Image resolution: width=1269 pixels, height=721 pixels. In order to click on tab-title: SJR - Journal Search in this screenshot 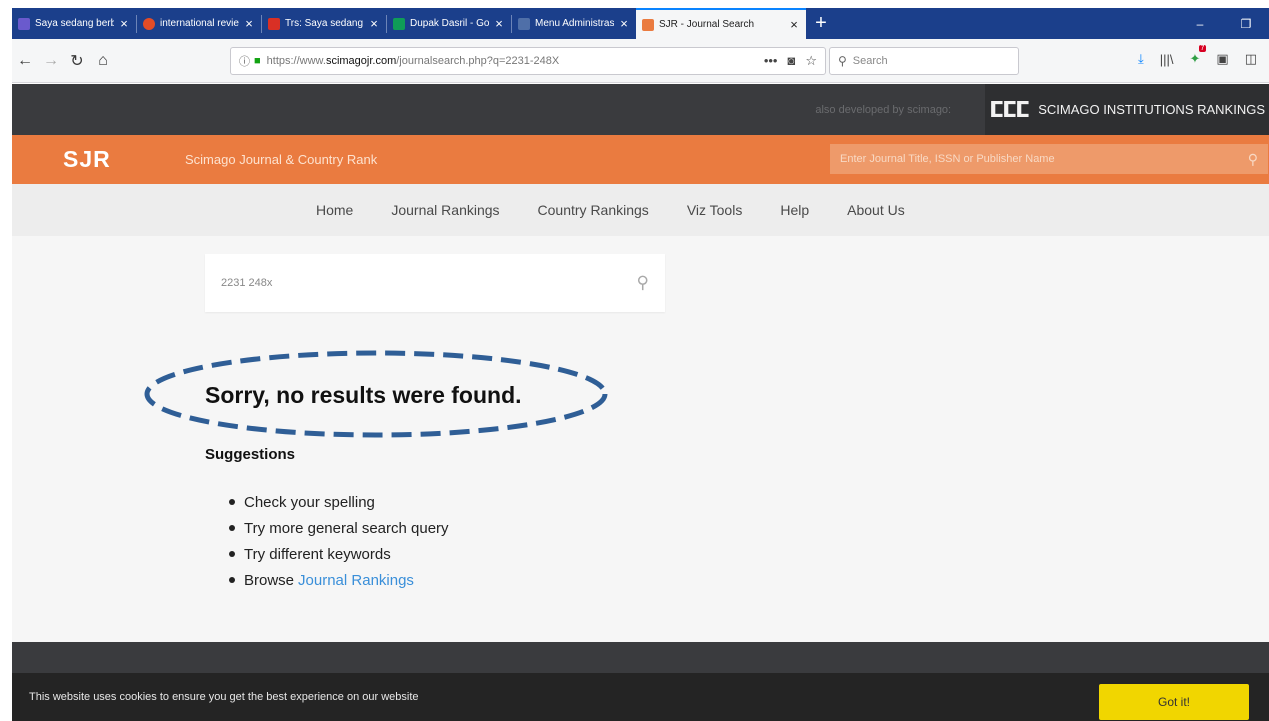, I will do `click(707, 24)`.